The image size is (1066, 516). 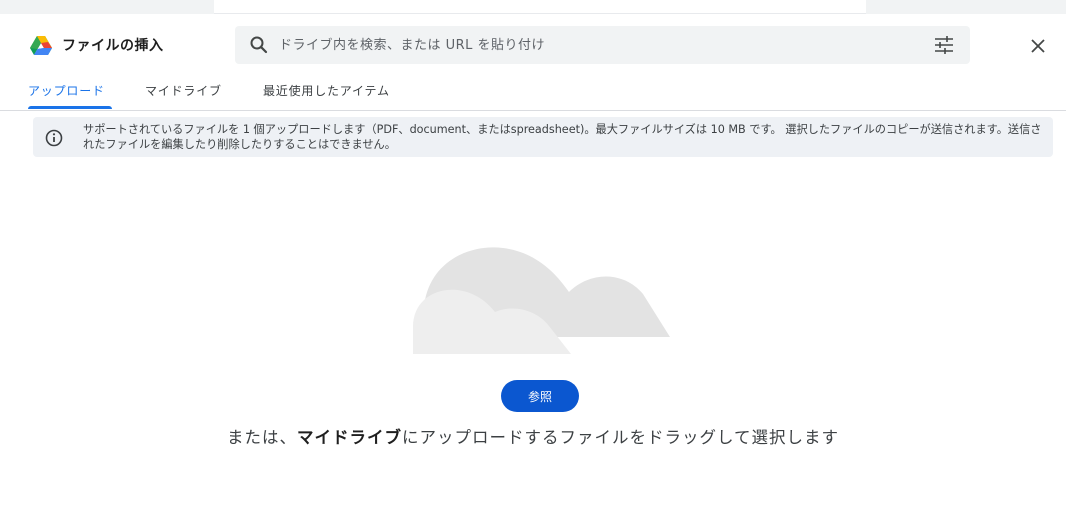 What do you see at coordinates (589, 45) in the screenshot?
I see `search-input` at bounding box center [589, 45].